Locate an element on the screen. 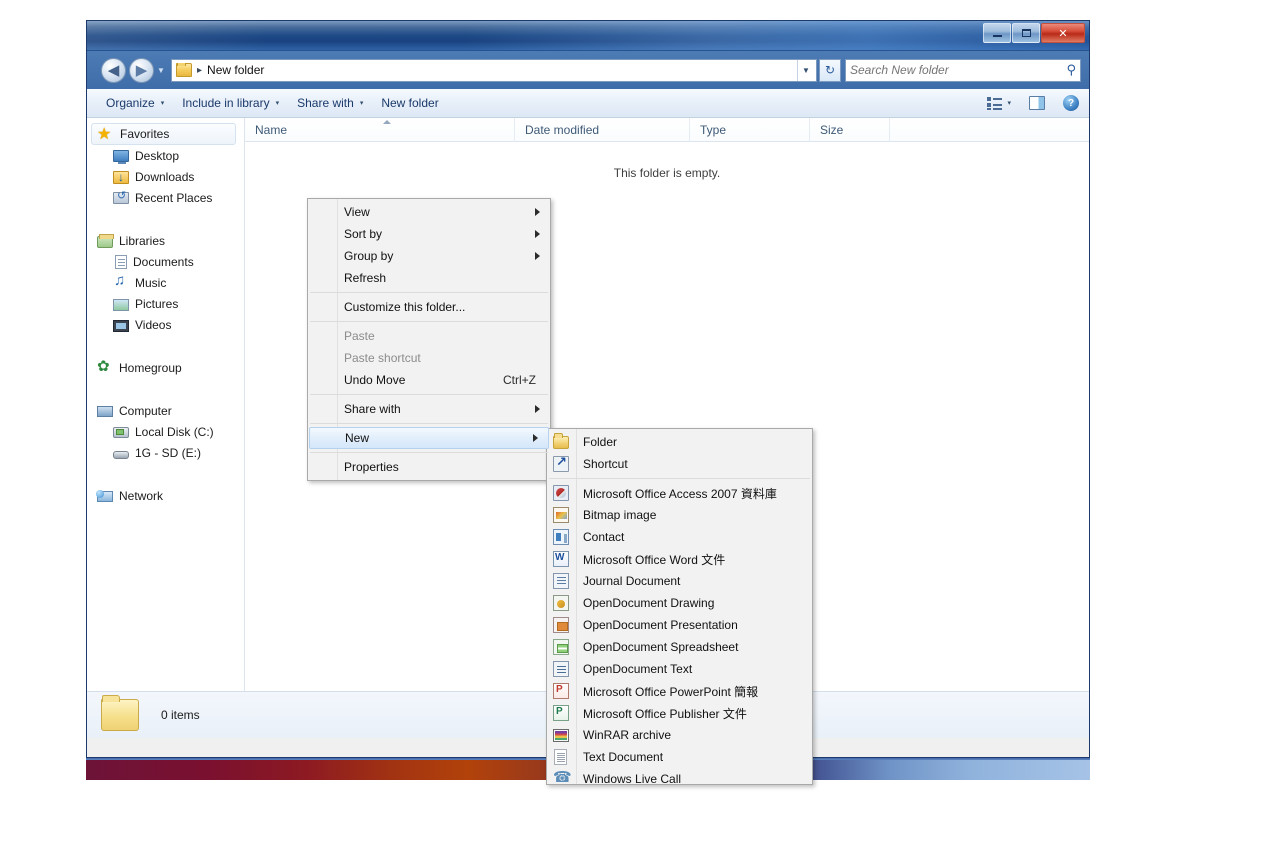 This screenshot has height=848, width=1270. share-with-button: Share with ▾ is located at coordinates (330, 103).